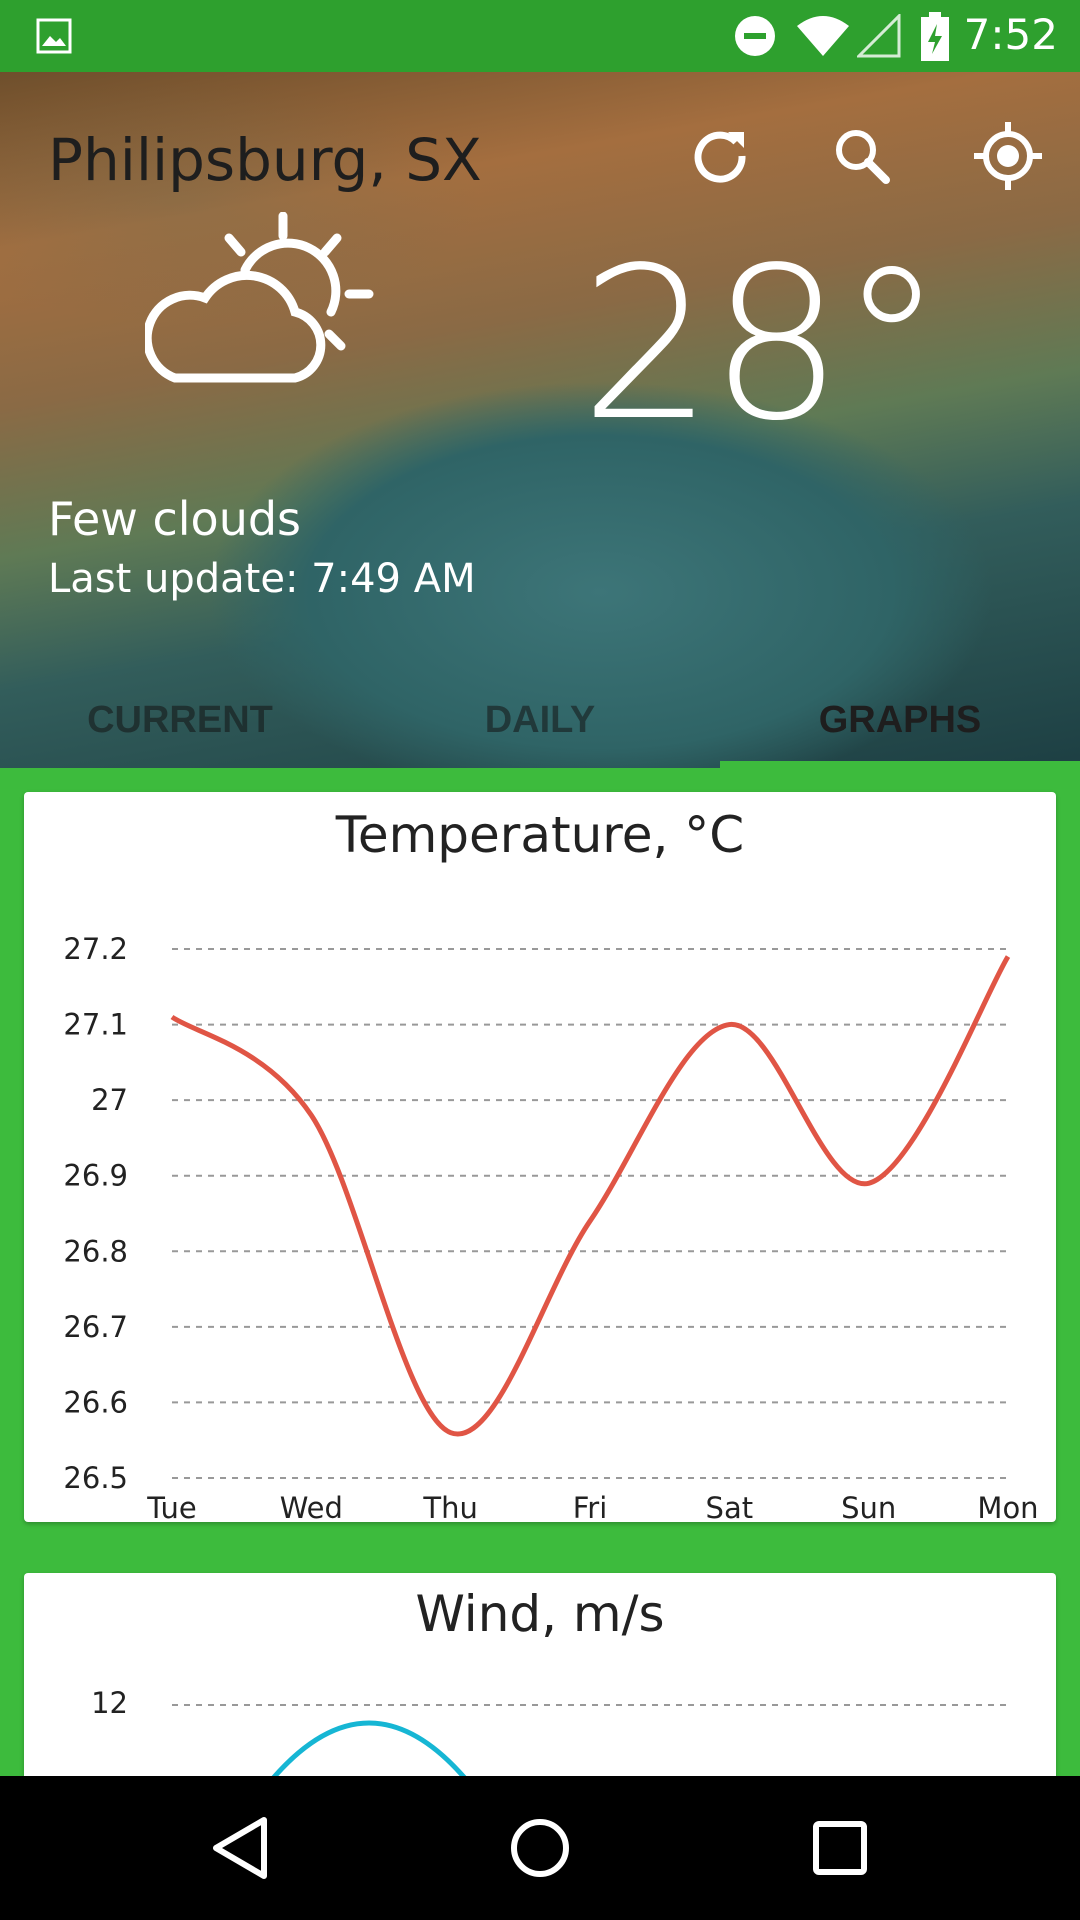 Image resolution: width=1080 pixels, height=1920 pixels. What do you see at coordinates (171, 1506) in the screenshot?
I see `temperature-x-tick: Tue` at bounding box center [171, 1506].